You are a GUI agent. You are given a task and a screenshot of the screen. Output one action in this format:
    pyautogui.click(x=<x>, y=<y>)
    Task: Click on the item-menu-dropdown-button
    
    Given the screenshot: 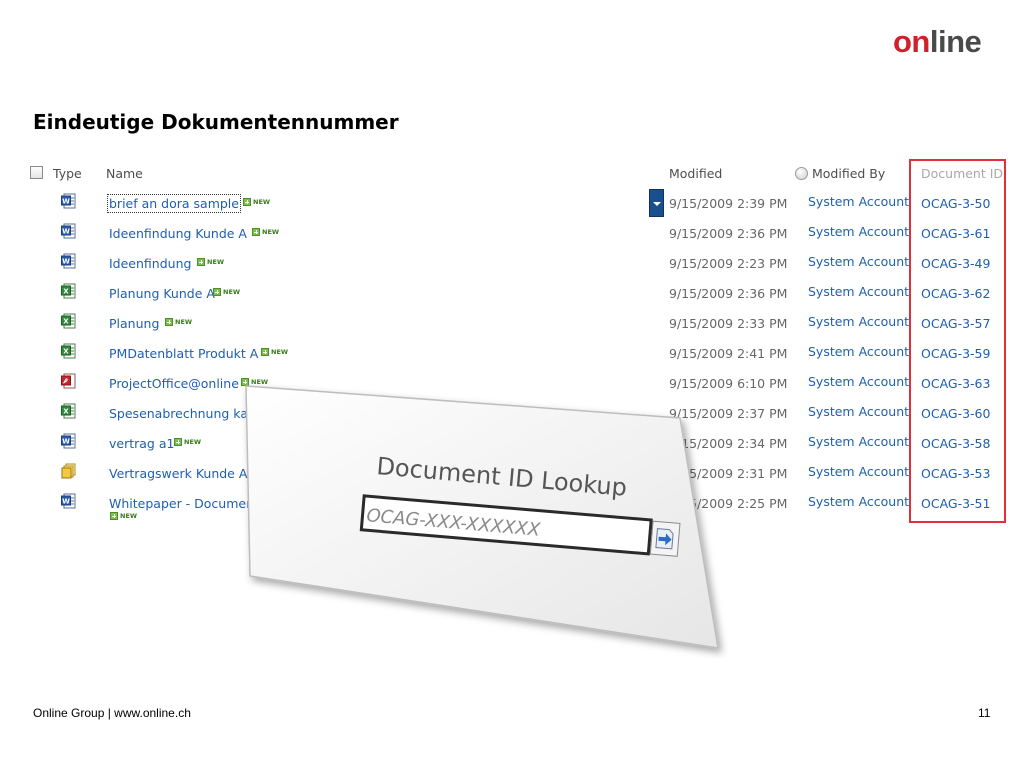 What is the action you would take?
    pyautogui.click(x=656, y=203)
    